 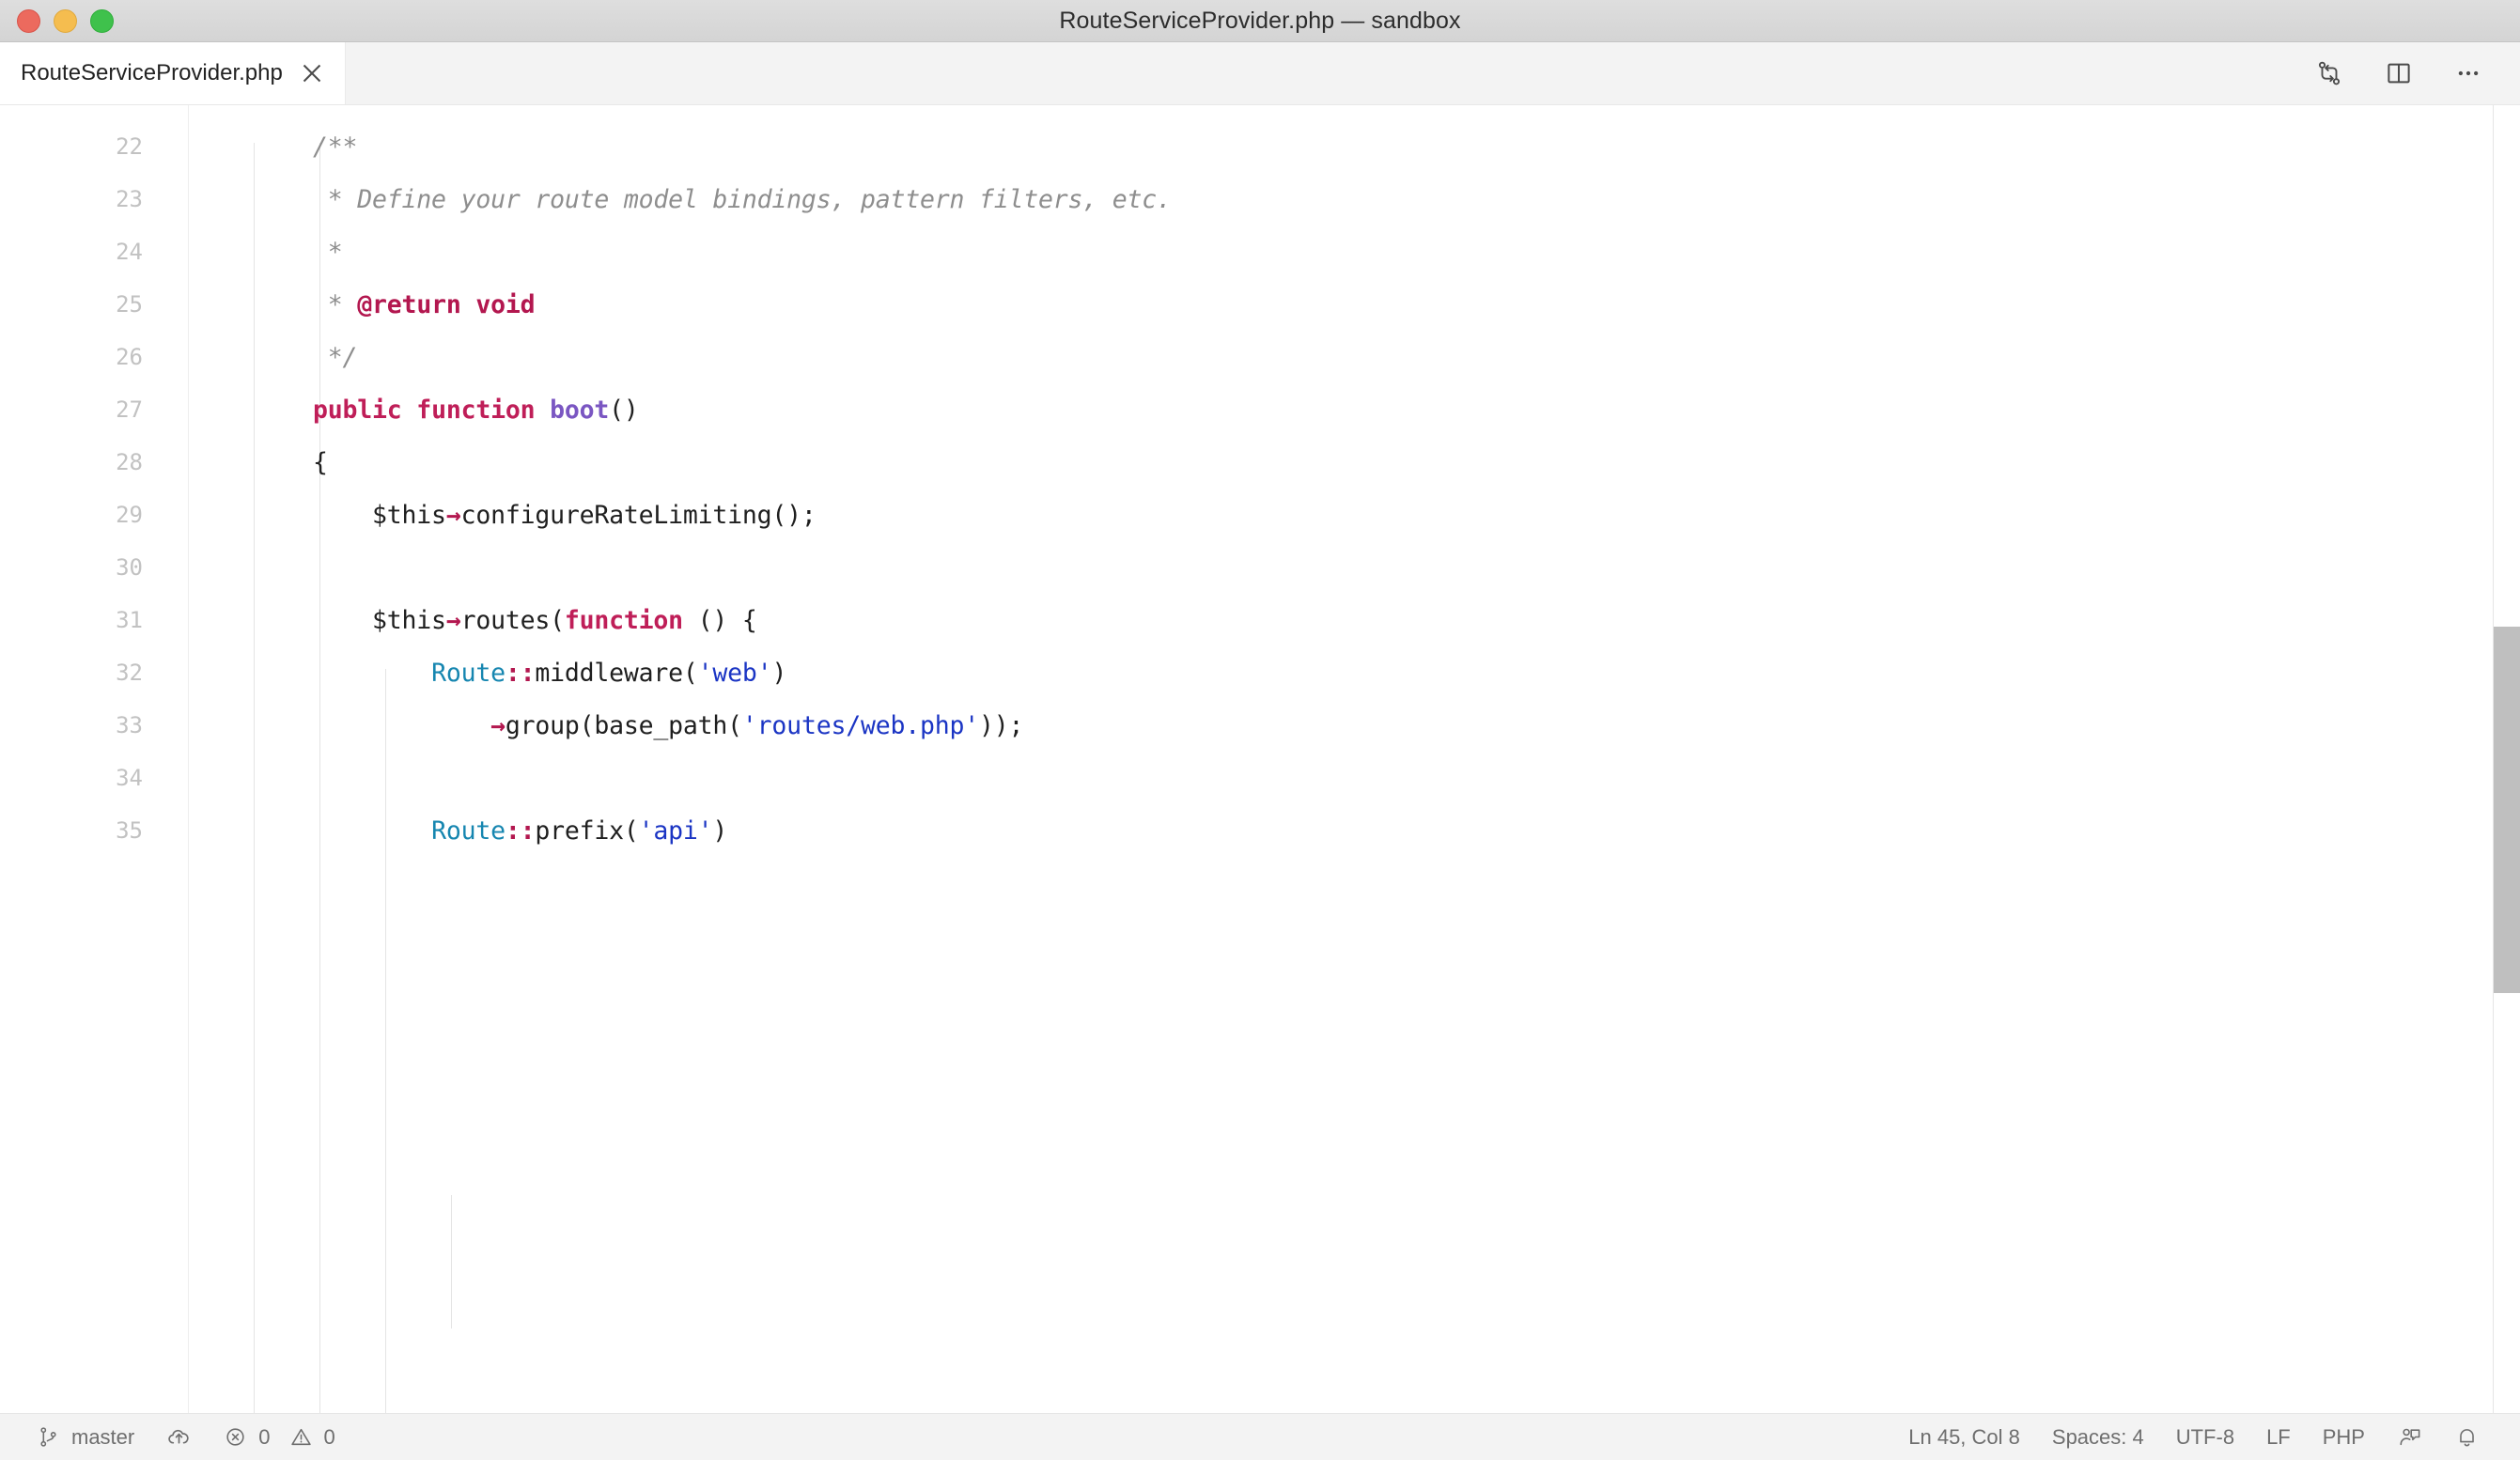 I want to click on vertical-scrollbar-thumb, so click(x=2507, y=810).